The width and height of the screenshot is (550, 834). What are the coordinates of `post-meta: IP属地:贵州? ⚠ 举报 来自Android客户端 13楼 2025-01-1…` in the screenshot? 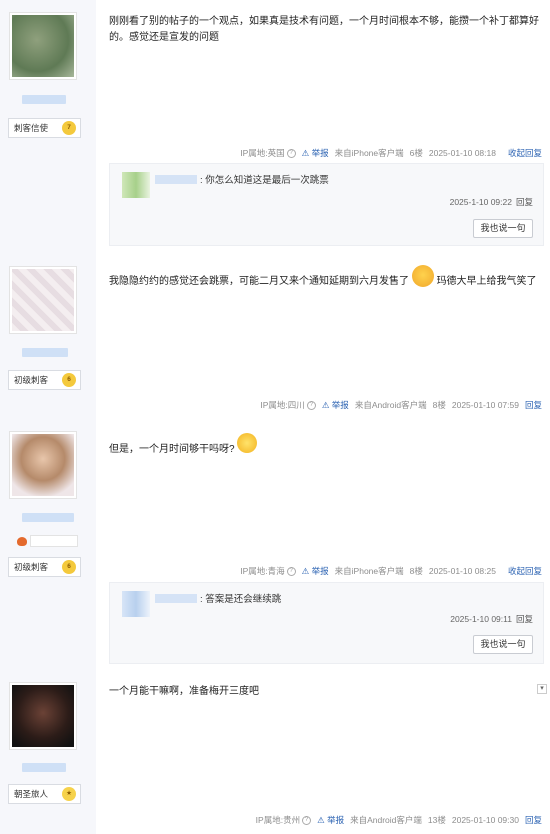 It's located at (398, 820).